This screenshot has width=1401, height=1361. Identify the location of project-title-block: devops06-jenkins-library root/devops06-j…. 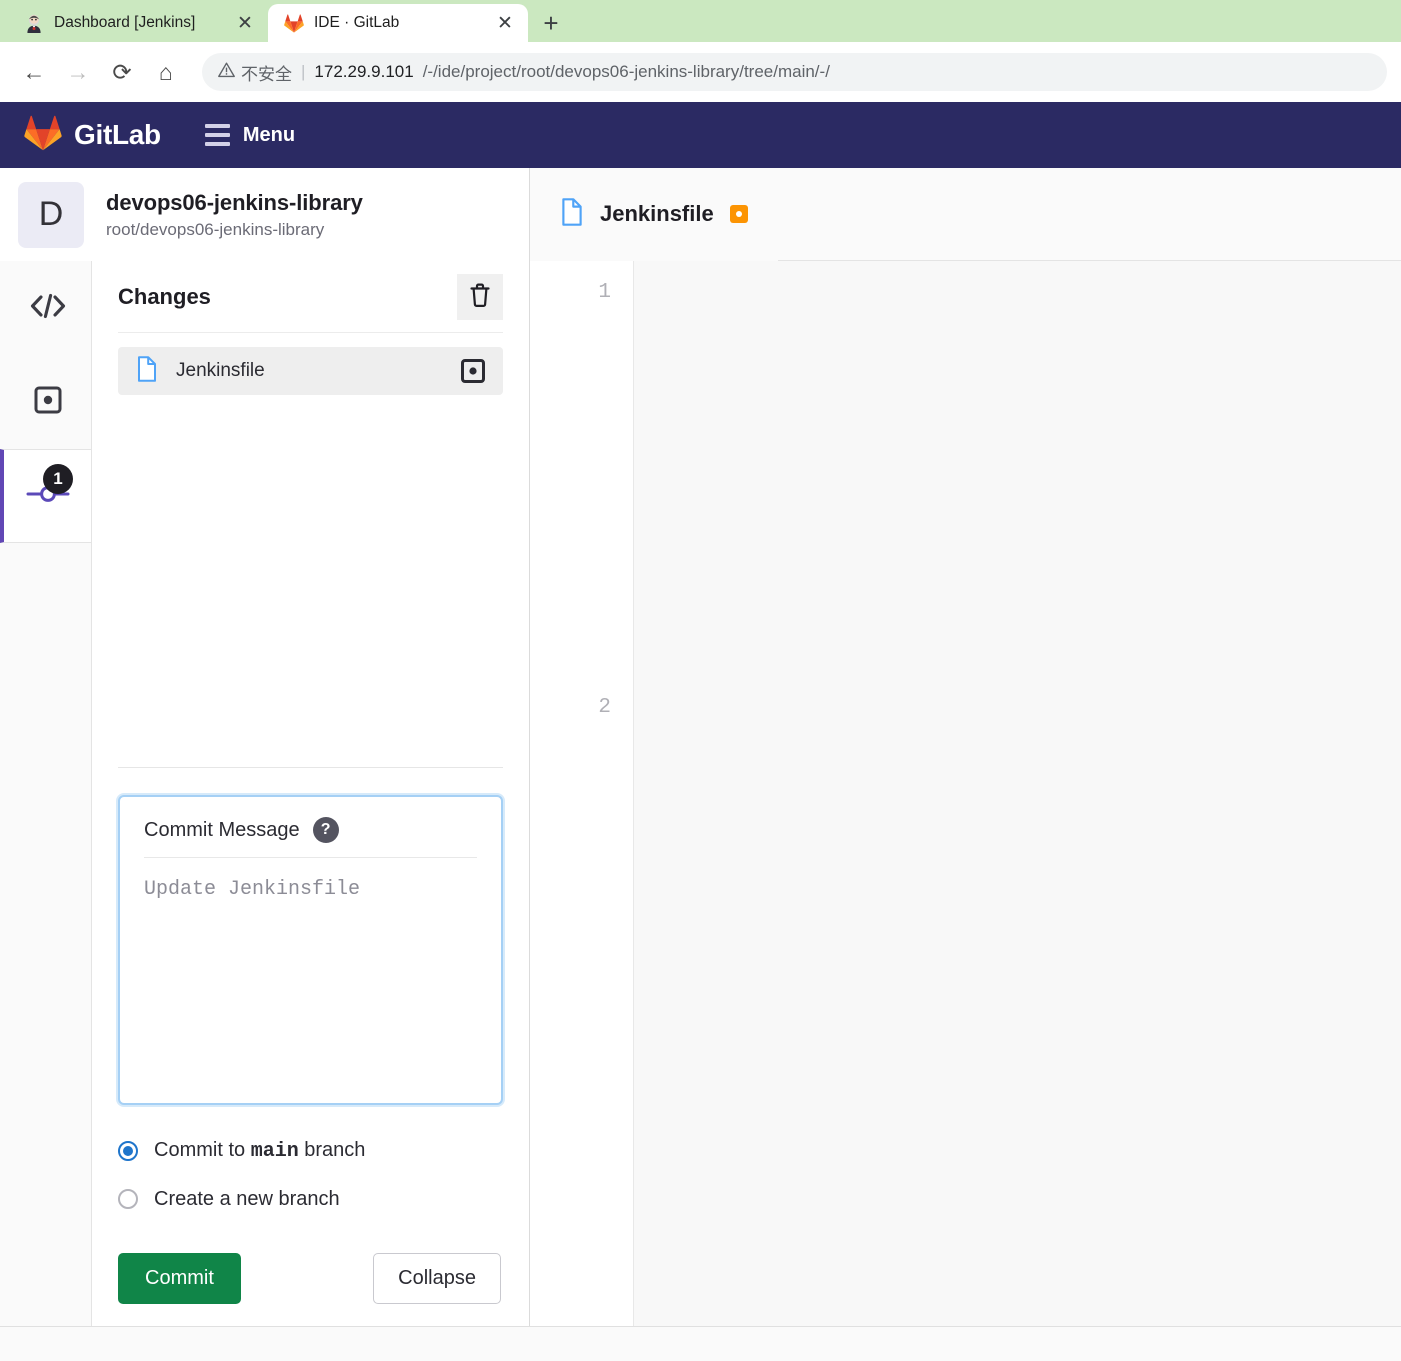
(234, 215).